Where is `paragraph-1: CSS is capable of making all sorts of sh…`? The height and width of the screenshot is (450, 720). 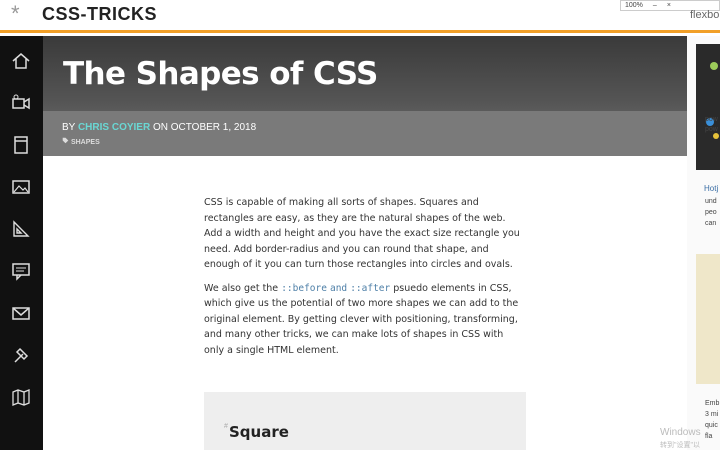 paragraph-1: CSS is capable of making all sorts of sh… is located at coordinates (362, 233).